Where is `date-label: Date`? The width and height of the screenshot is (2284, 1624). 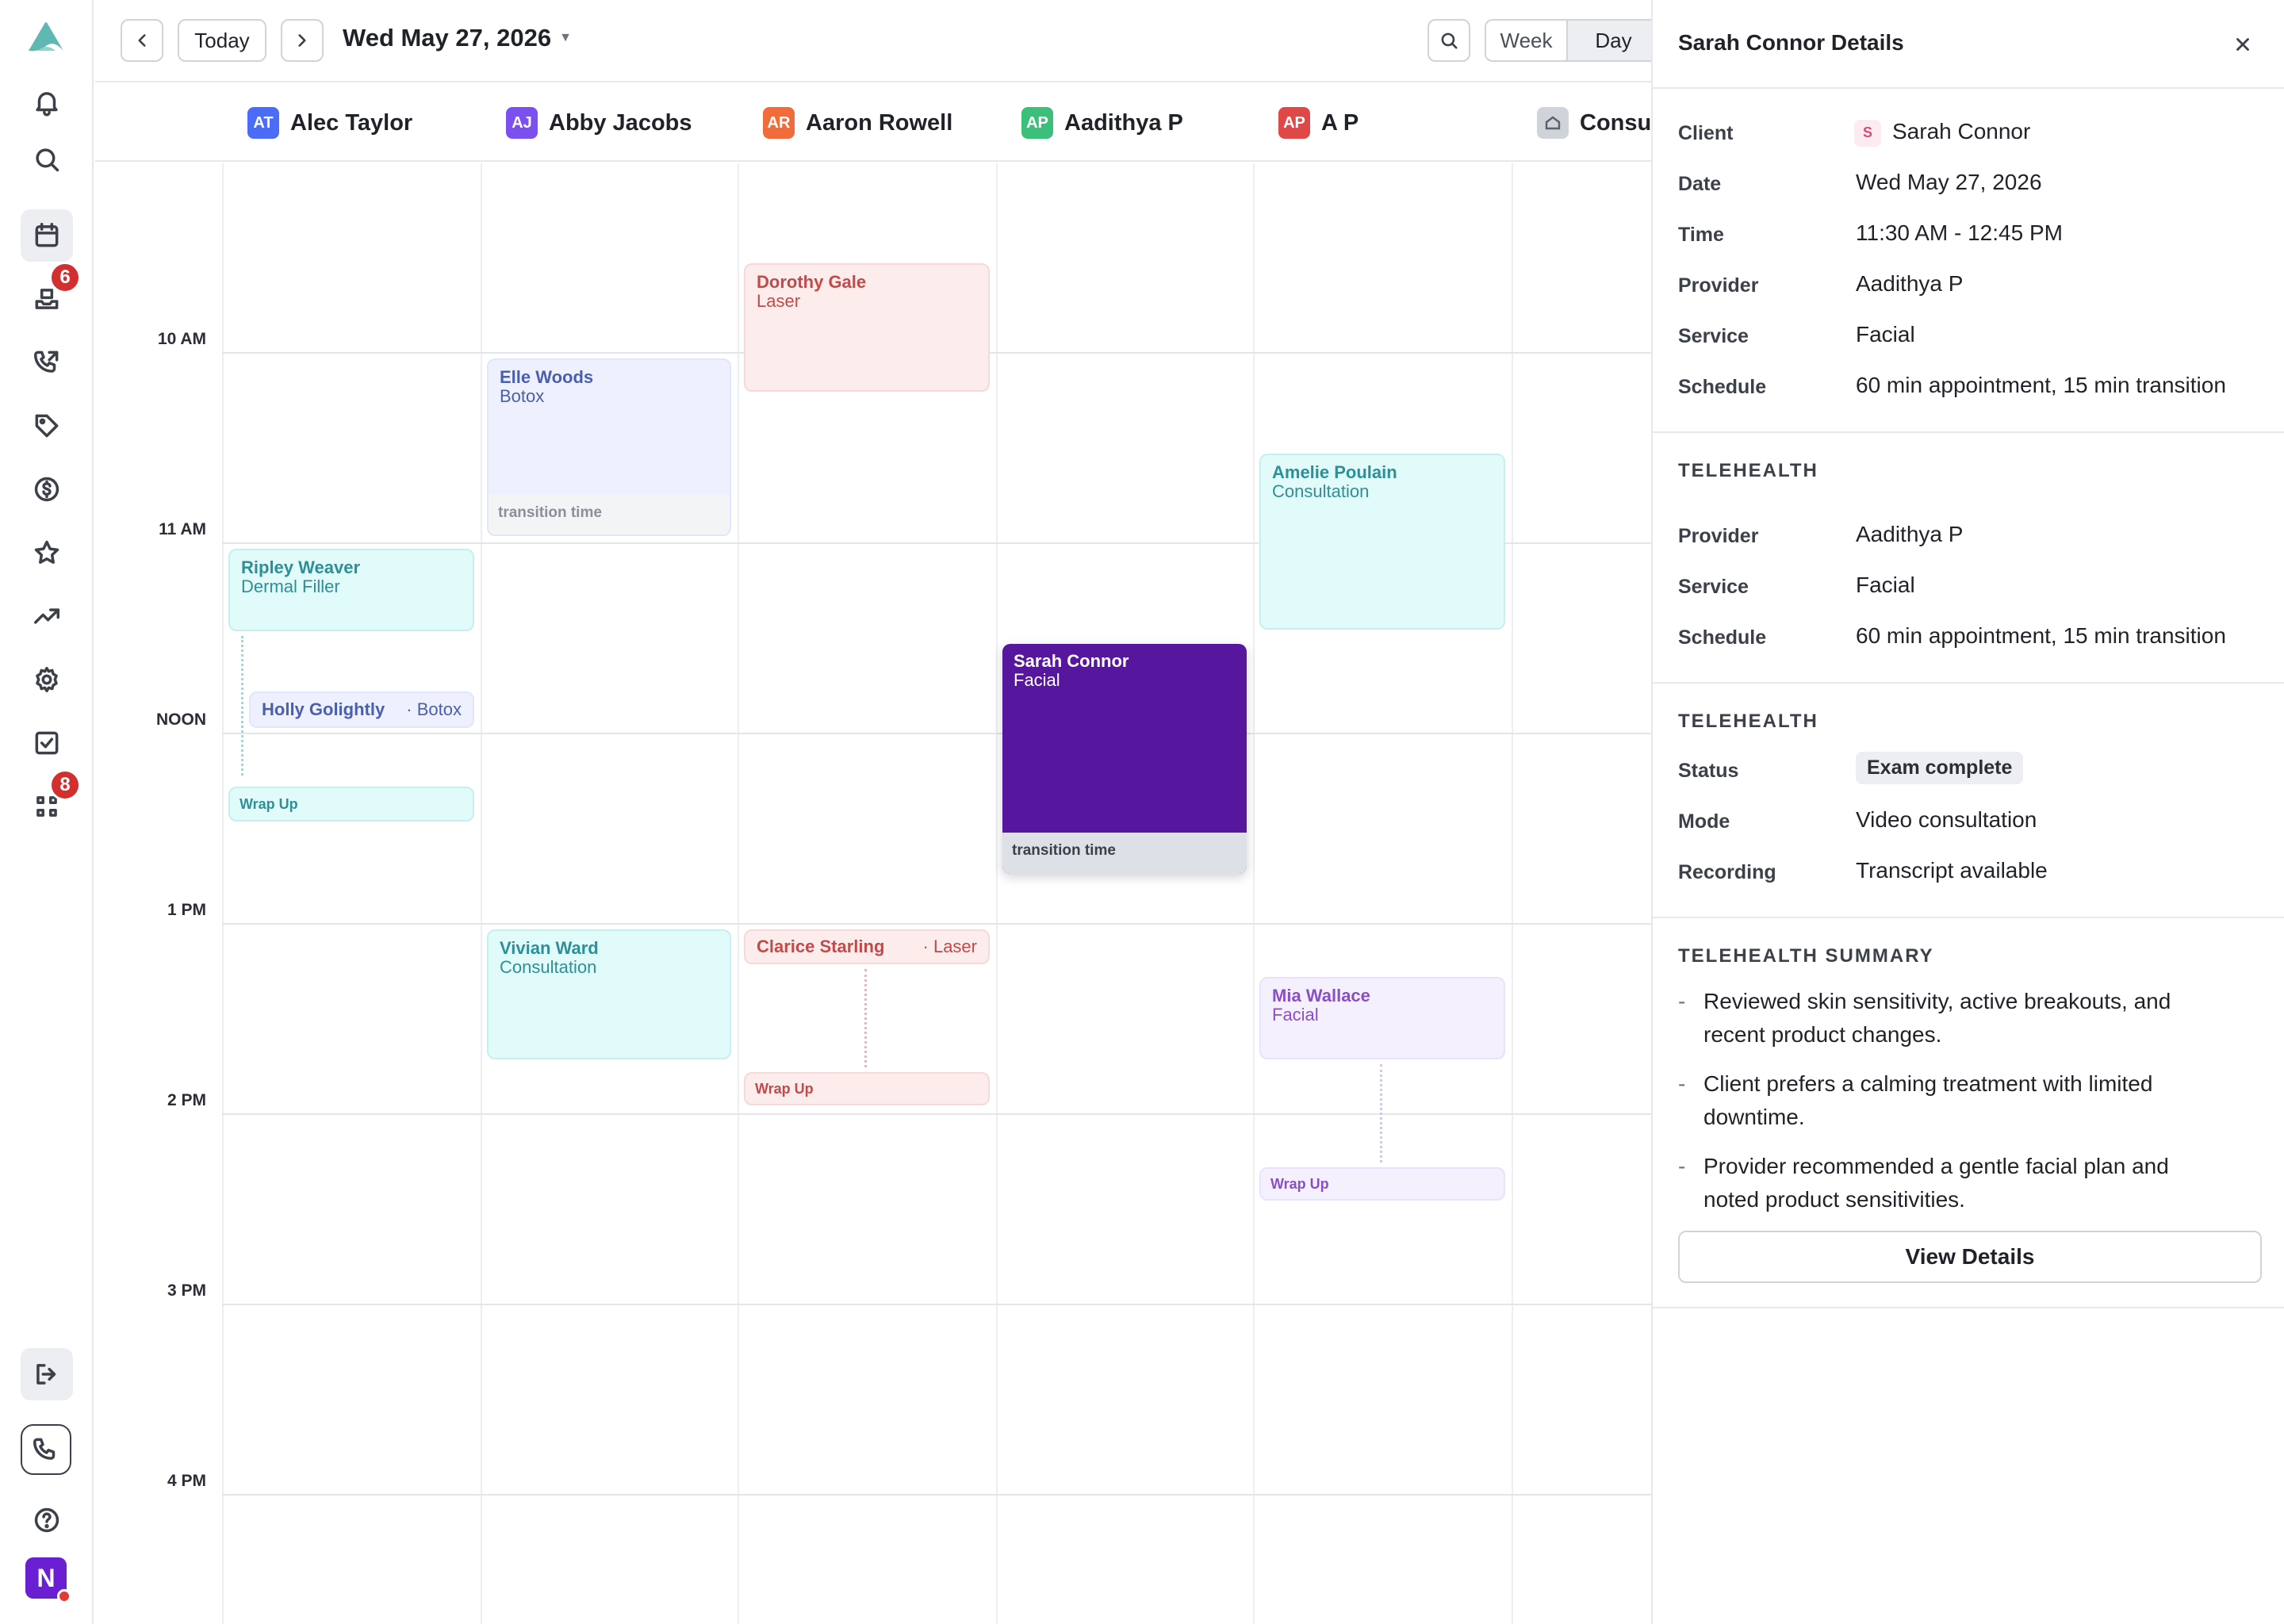
date-label: Date is located at coordinates (1700, 184).